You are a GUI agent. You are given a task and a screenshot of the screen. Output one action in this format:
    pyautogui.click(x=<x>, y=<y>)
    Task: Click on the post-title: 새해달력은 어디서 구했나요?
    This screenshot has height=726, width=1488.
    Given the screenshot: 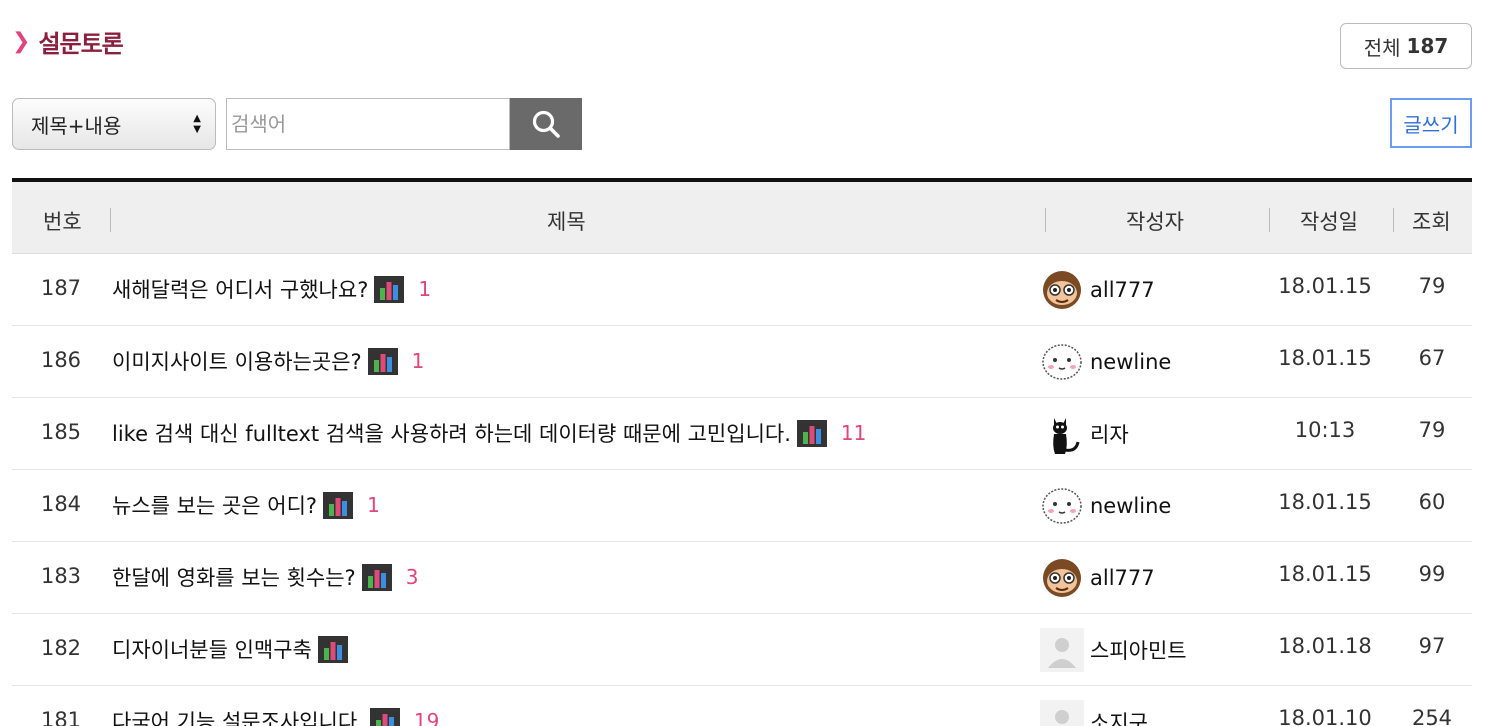 What is the action you would take?
    pyautogui.click(x=240, y=289)
    